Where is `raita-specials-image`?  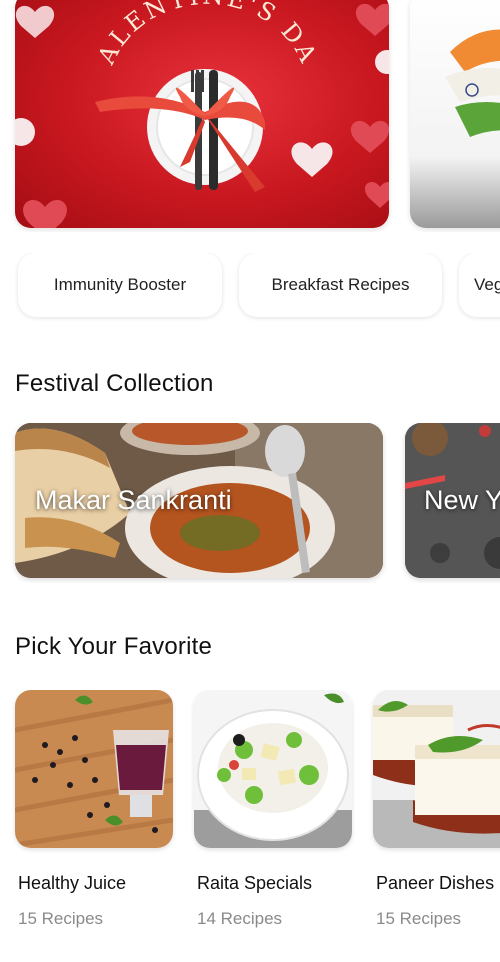
raita-specials-image is located at coordinates (273, 769).